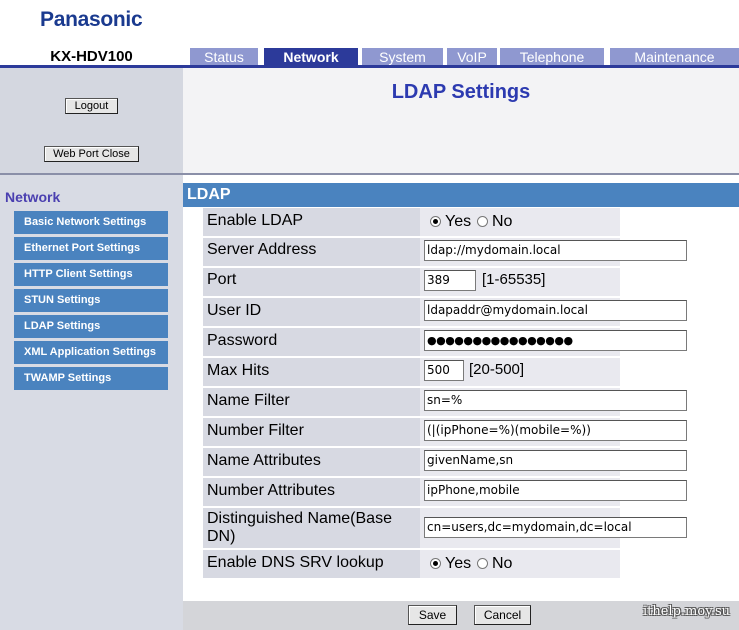 The height and width of the screenshot is (630, 739). I want to click on cell-enable-ldap: Yes No, so click(520, 223).